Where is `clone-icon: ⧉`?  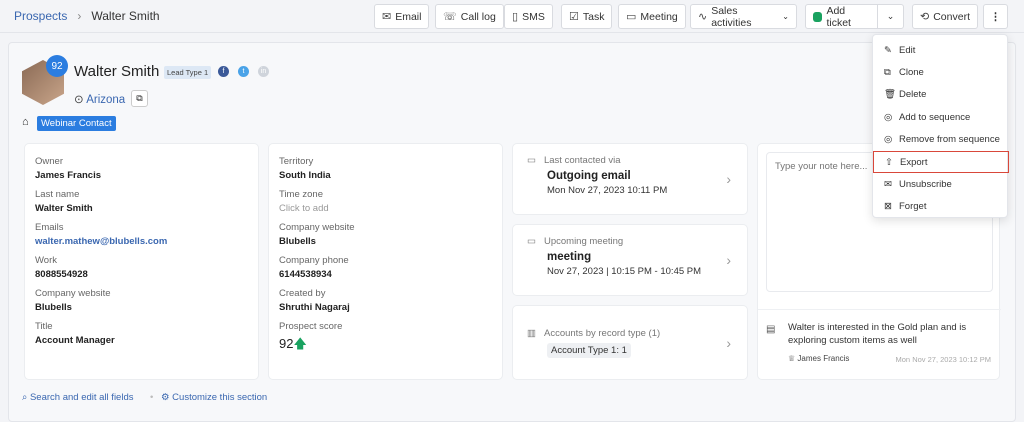
clone-icon: ⧉ is located at coordinates (887, 73).